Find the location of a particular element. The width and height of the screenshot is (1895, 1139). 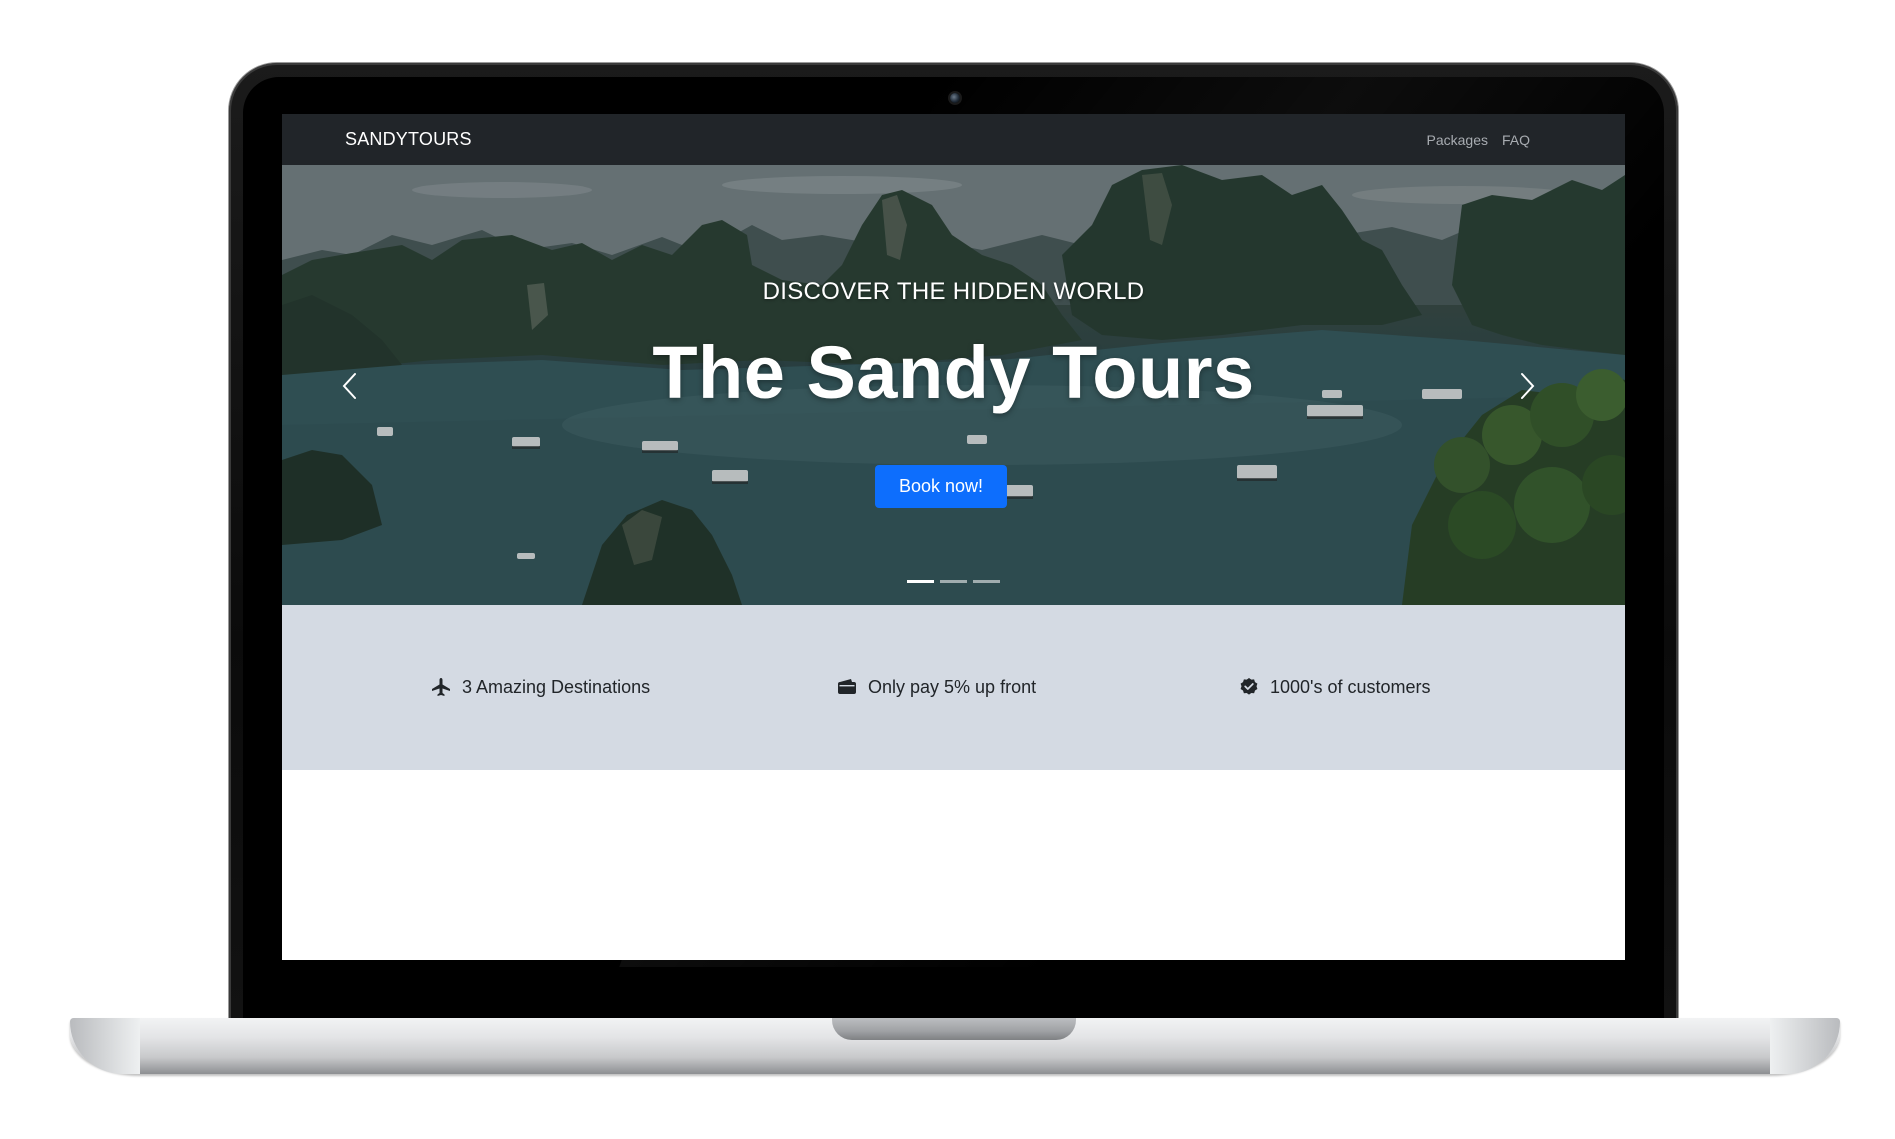

carousel-next-button is located at coordinates (1528, 386).